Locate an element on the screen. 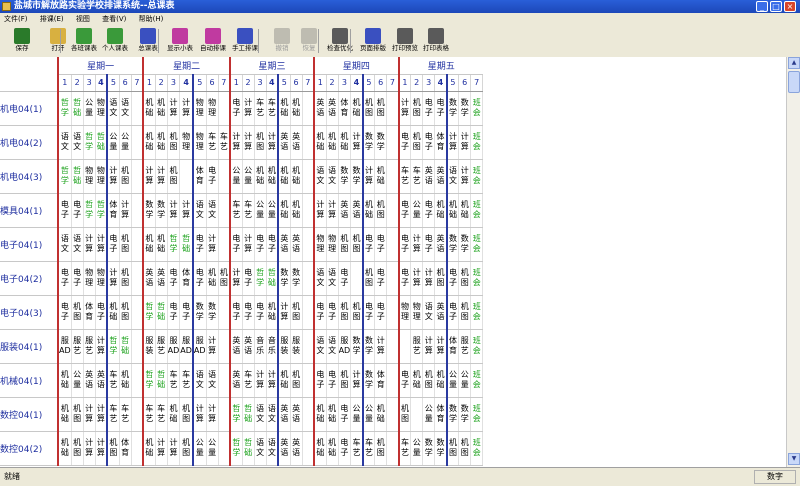  class-name-cell: 数控04(1) is located at coordinates (29, 414).